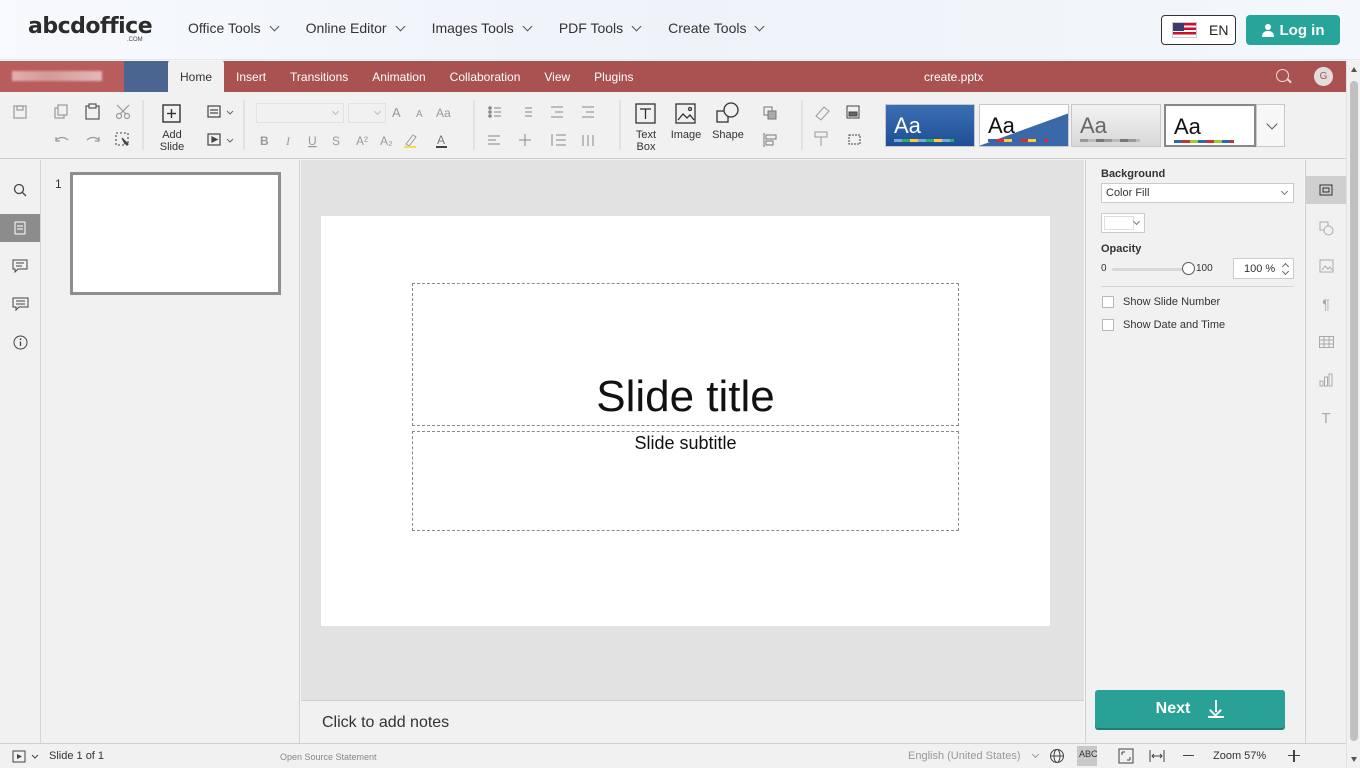  Describe the element at coordinates (685, 113) in the screenshot. I see `image-icon` at that location.